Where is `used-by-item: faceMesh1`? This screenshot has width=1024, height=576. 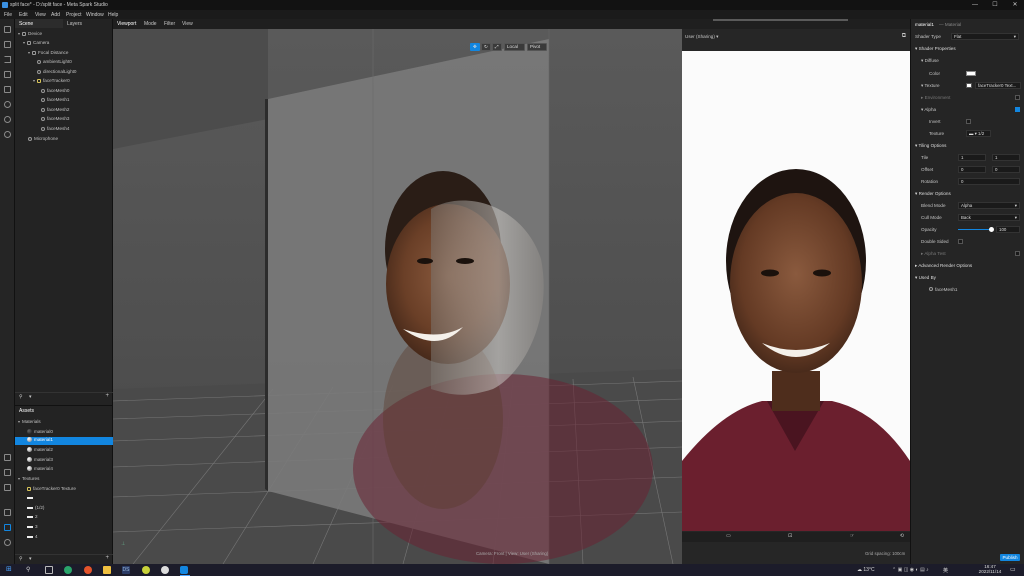 used-by-item: faceMesh1 is located at coordinates (967, 289).